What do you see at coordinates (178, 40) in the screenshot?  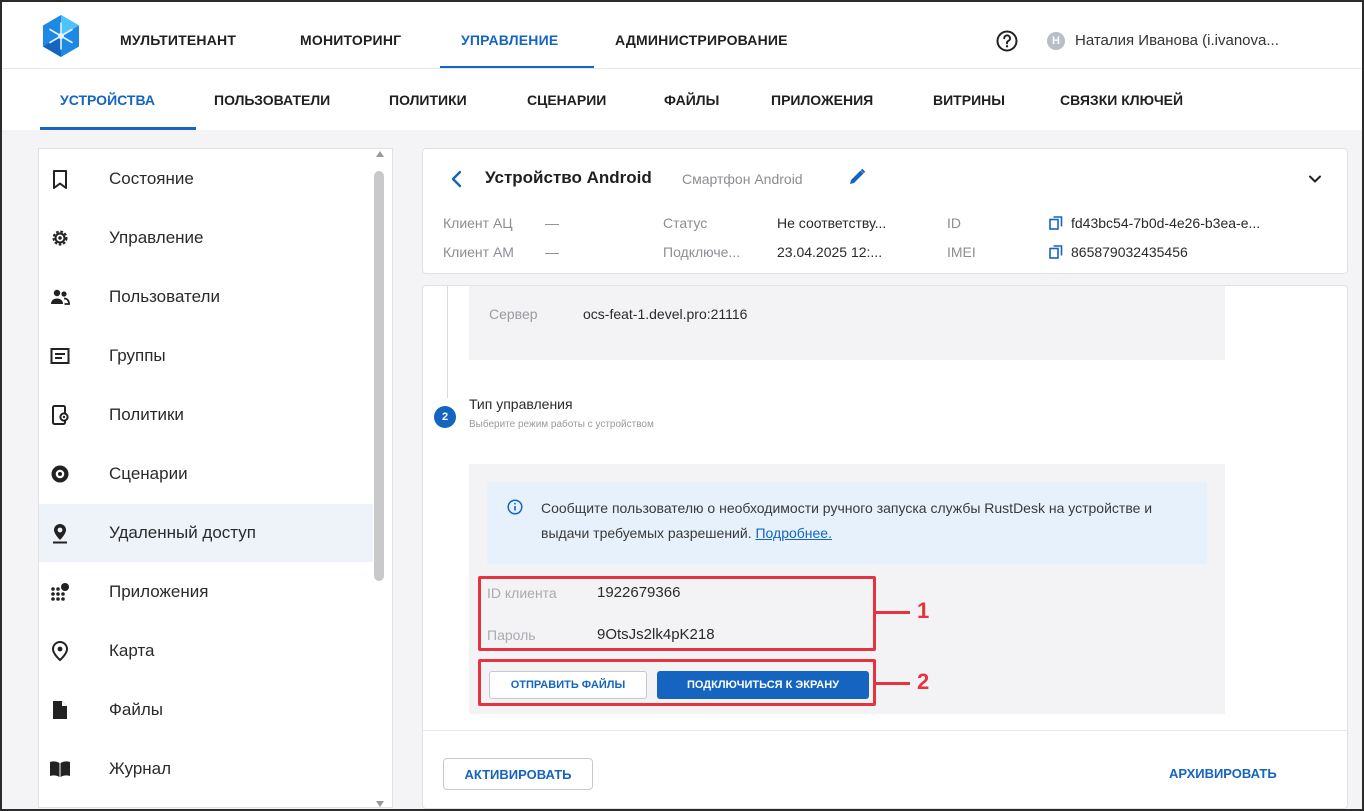 I see `topnav-multitenant: МУЛЬТИТЕНАНТ` at bounding box center [178, 40].